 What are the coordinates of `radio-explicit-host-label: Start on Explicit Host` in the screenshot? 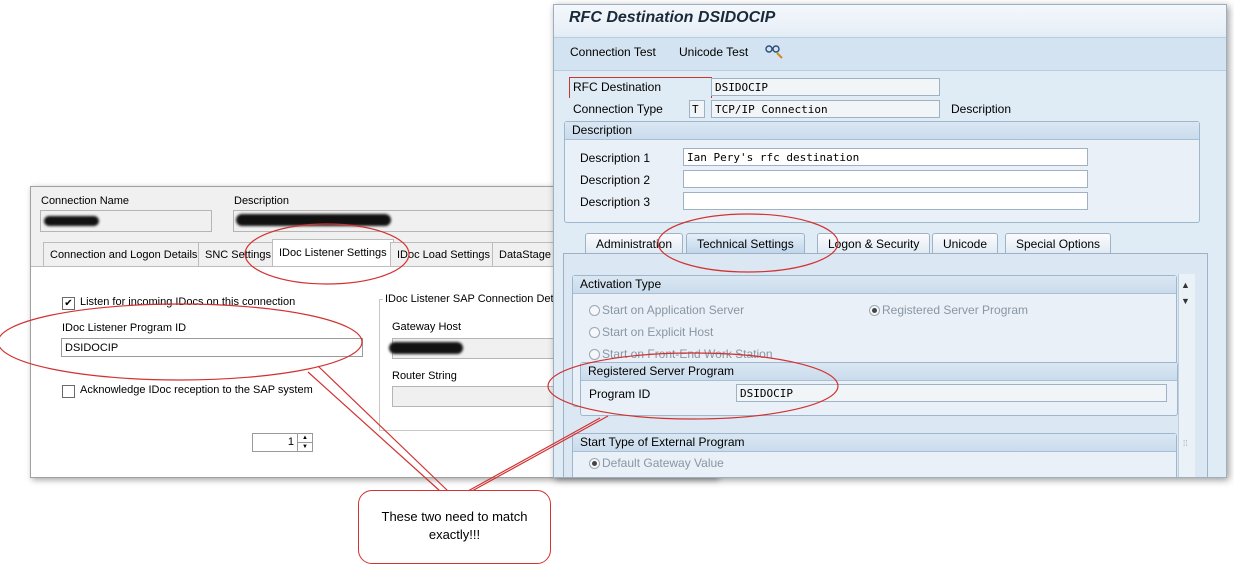 It's located at (658, 332).